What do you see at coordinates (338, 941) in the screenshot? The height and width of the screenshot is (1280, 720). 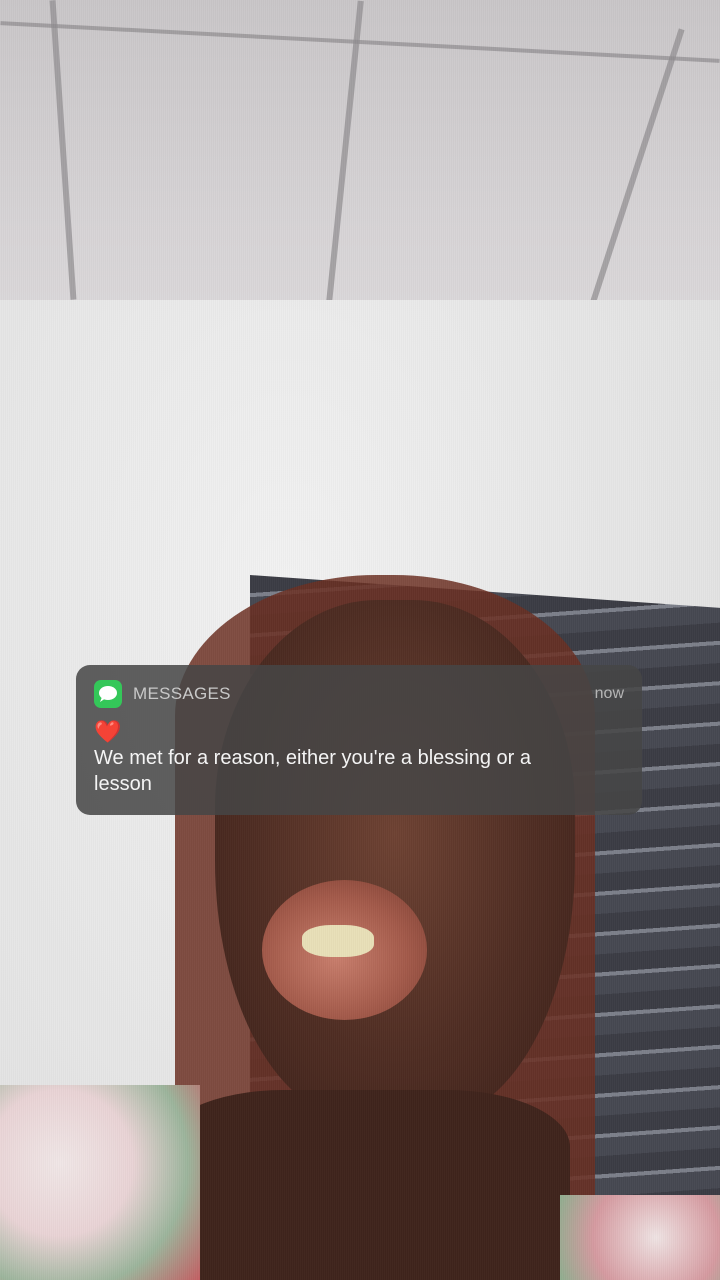 I see `teeth` at bounding box center [338, 941].